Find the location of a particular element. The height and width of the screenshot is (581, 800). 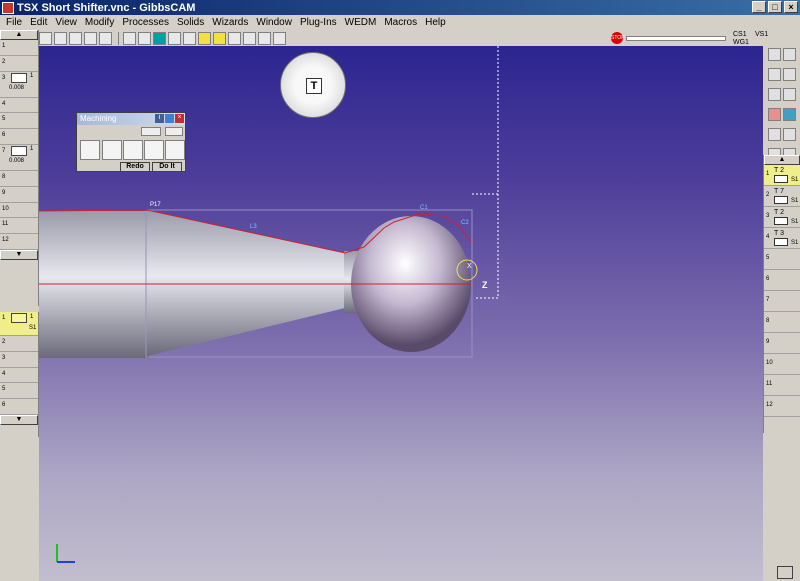

process-slot: 4 T 3 S1 is located at coordinates (782, 238).